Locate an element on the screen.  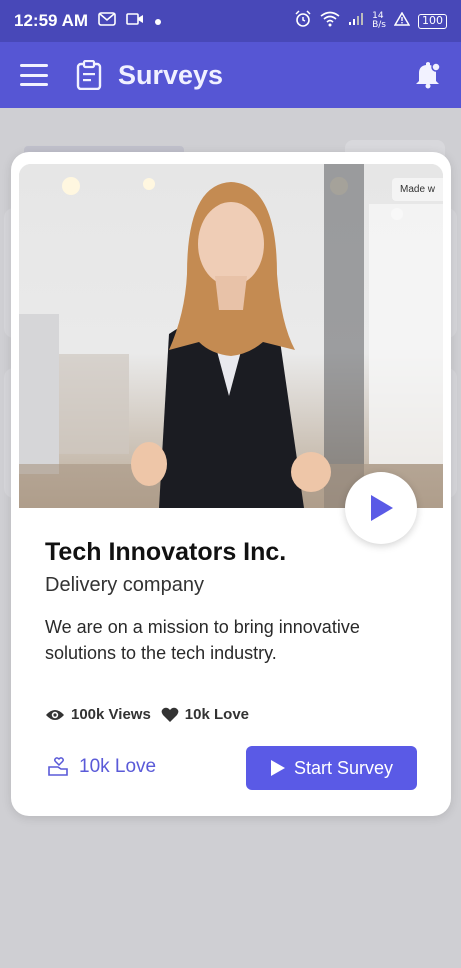
net-speed: 14 B/s is located at coordinates (379, 21).